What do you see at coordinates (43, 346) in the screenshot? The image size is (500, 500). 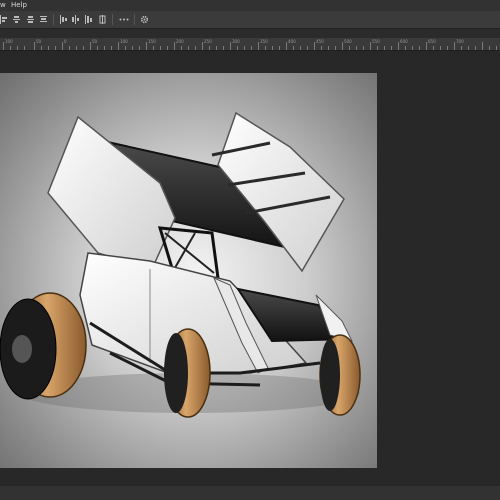 I see `left-rear-tire` at bounding box center [43, 346].